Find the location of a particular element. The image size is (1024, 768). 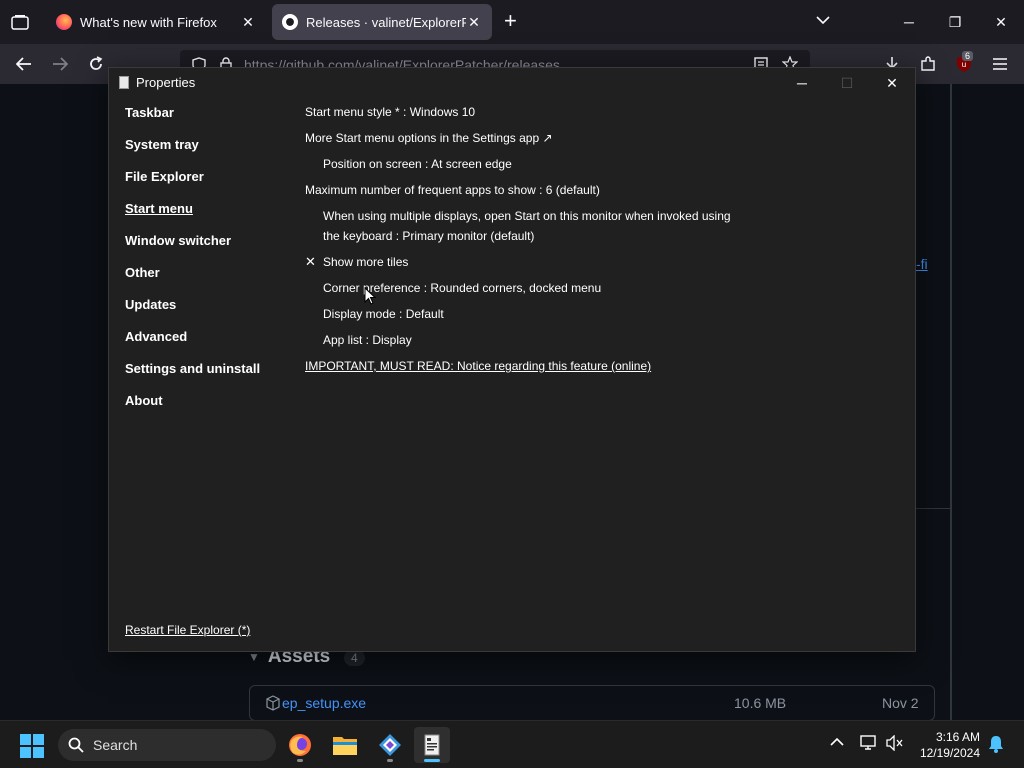

app-active-indicator is located at coordinates (432, 760).